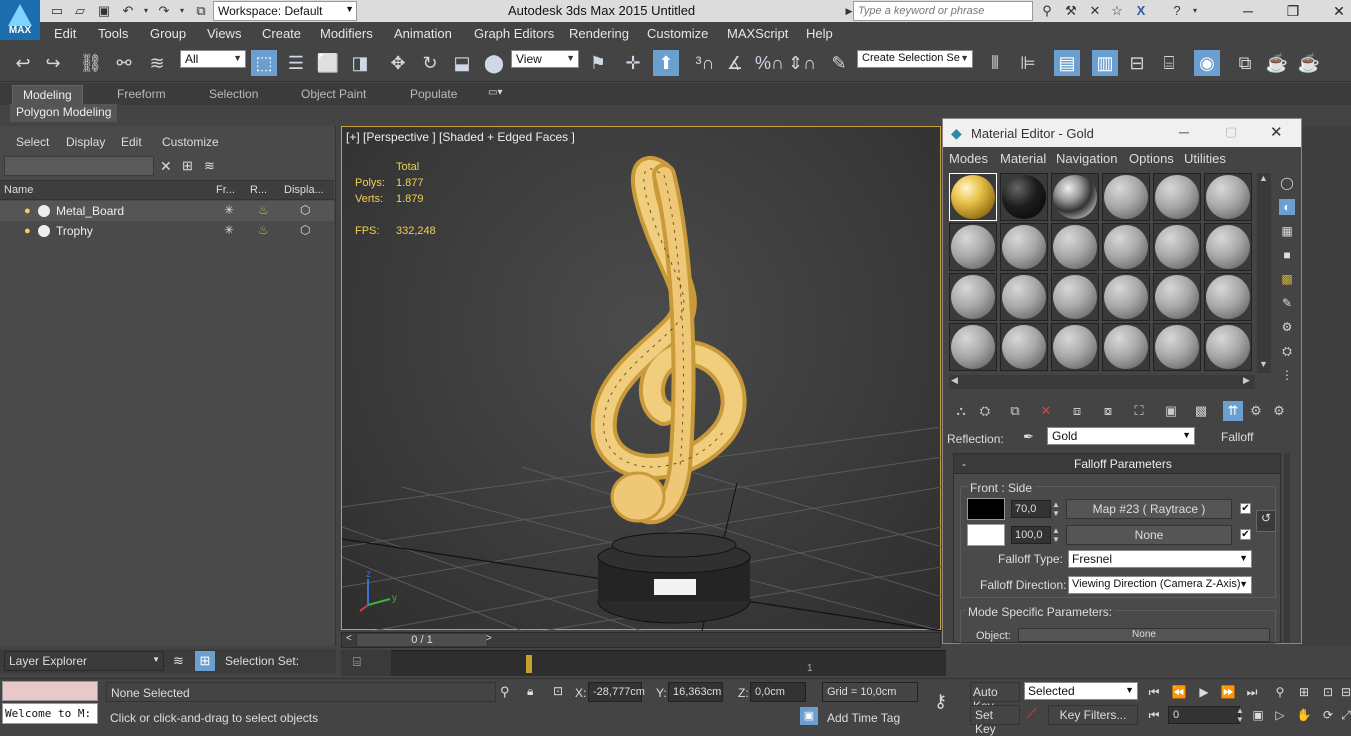 This screenshot has width=1351, height=736. Describe the element at coordinates (1028, 437) in the screenshot. I see `eyedropper-icon: ✒` at that location.